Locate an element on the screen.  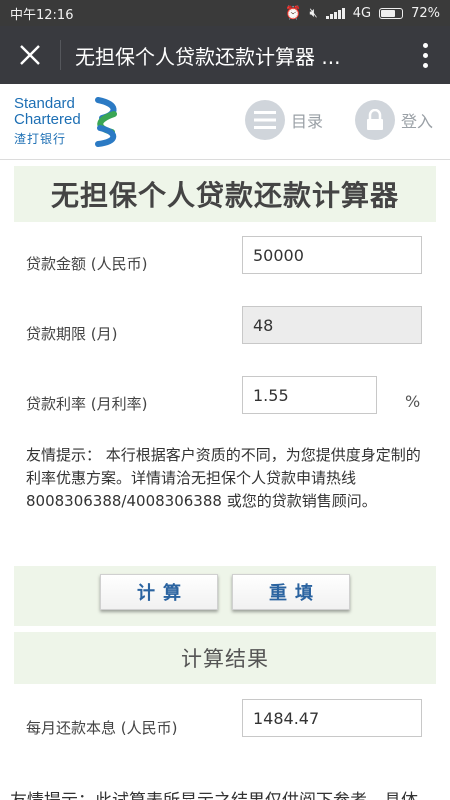
status-bar: 中午12:16 ⏰ 🔇︎ 4G 72% is located at coordinates (225, 13).